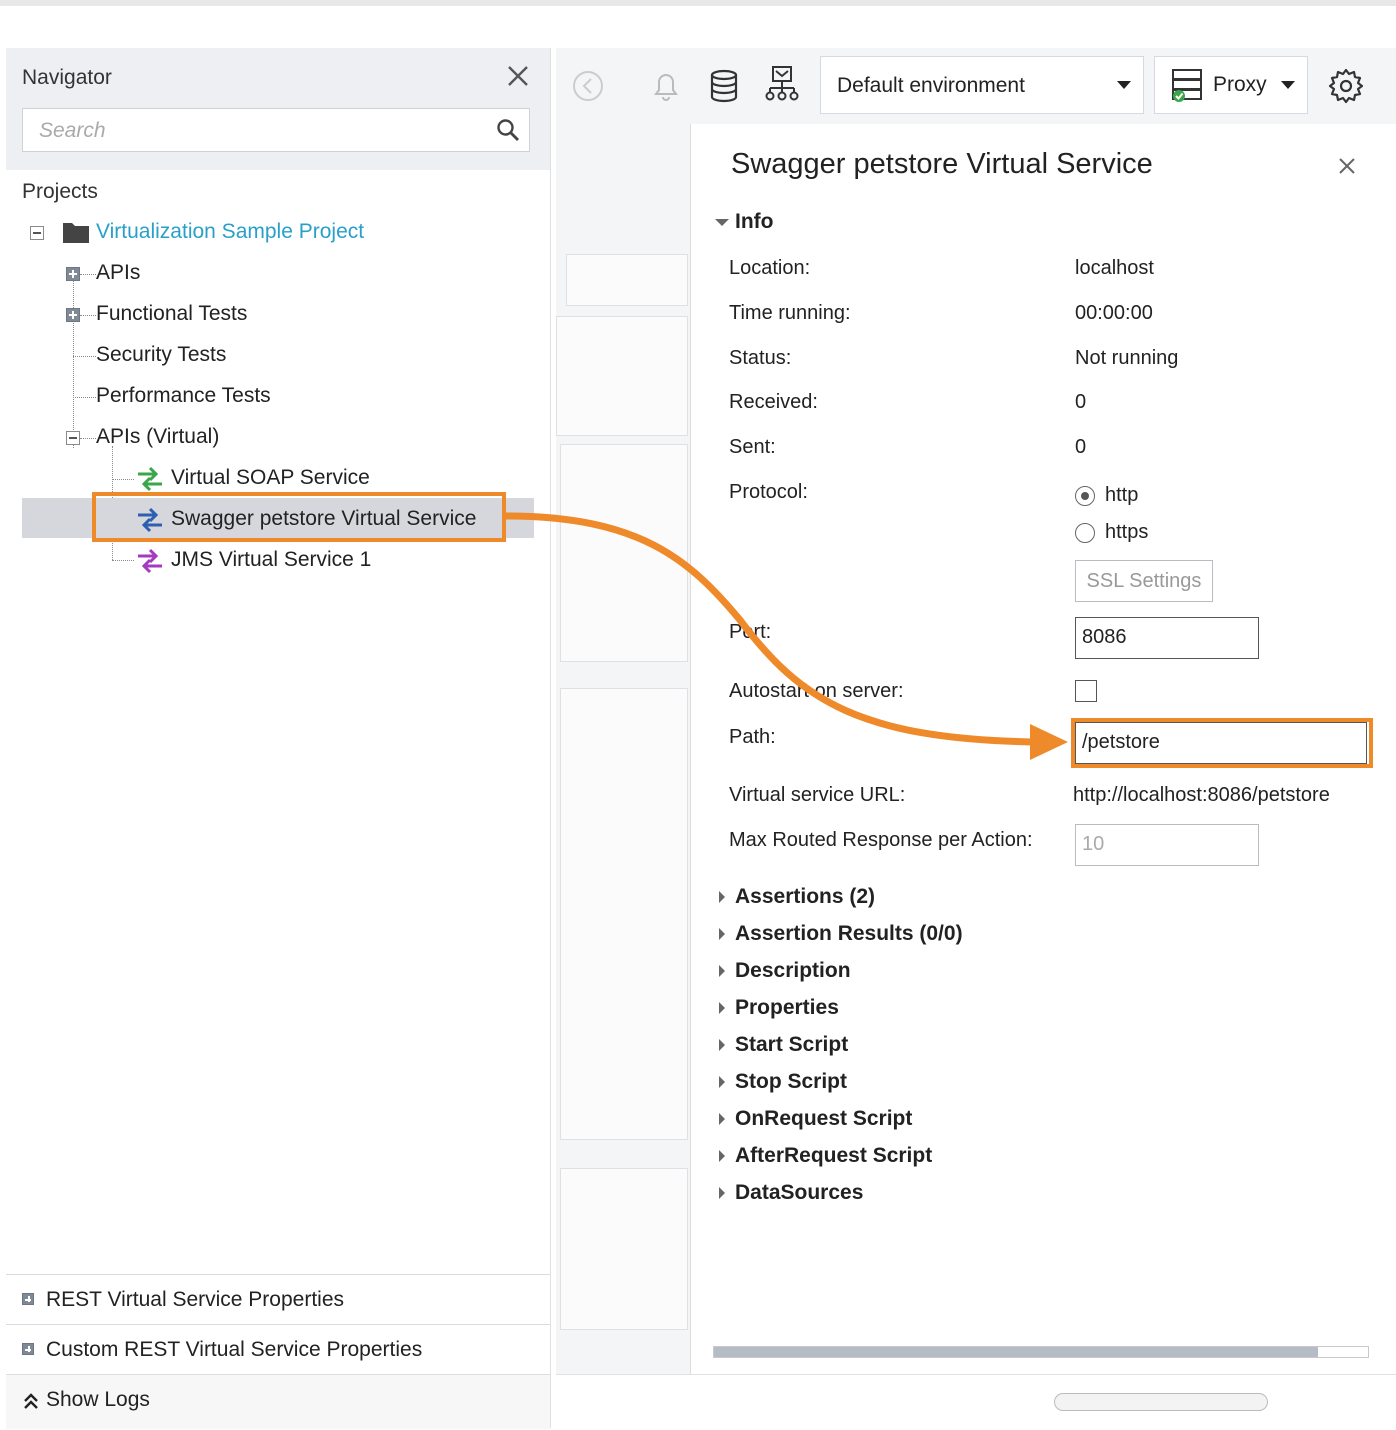 This screenshot has height=1430, width=1396. I want to click on scrollbar-thumb, so click(1016, 1352).